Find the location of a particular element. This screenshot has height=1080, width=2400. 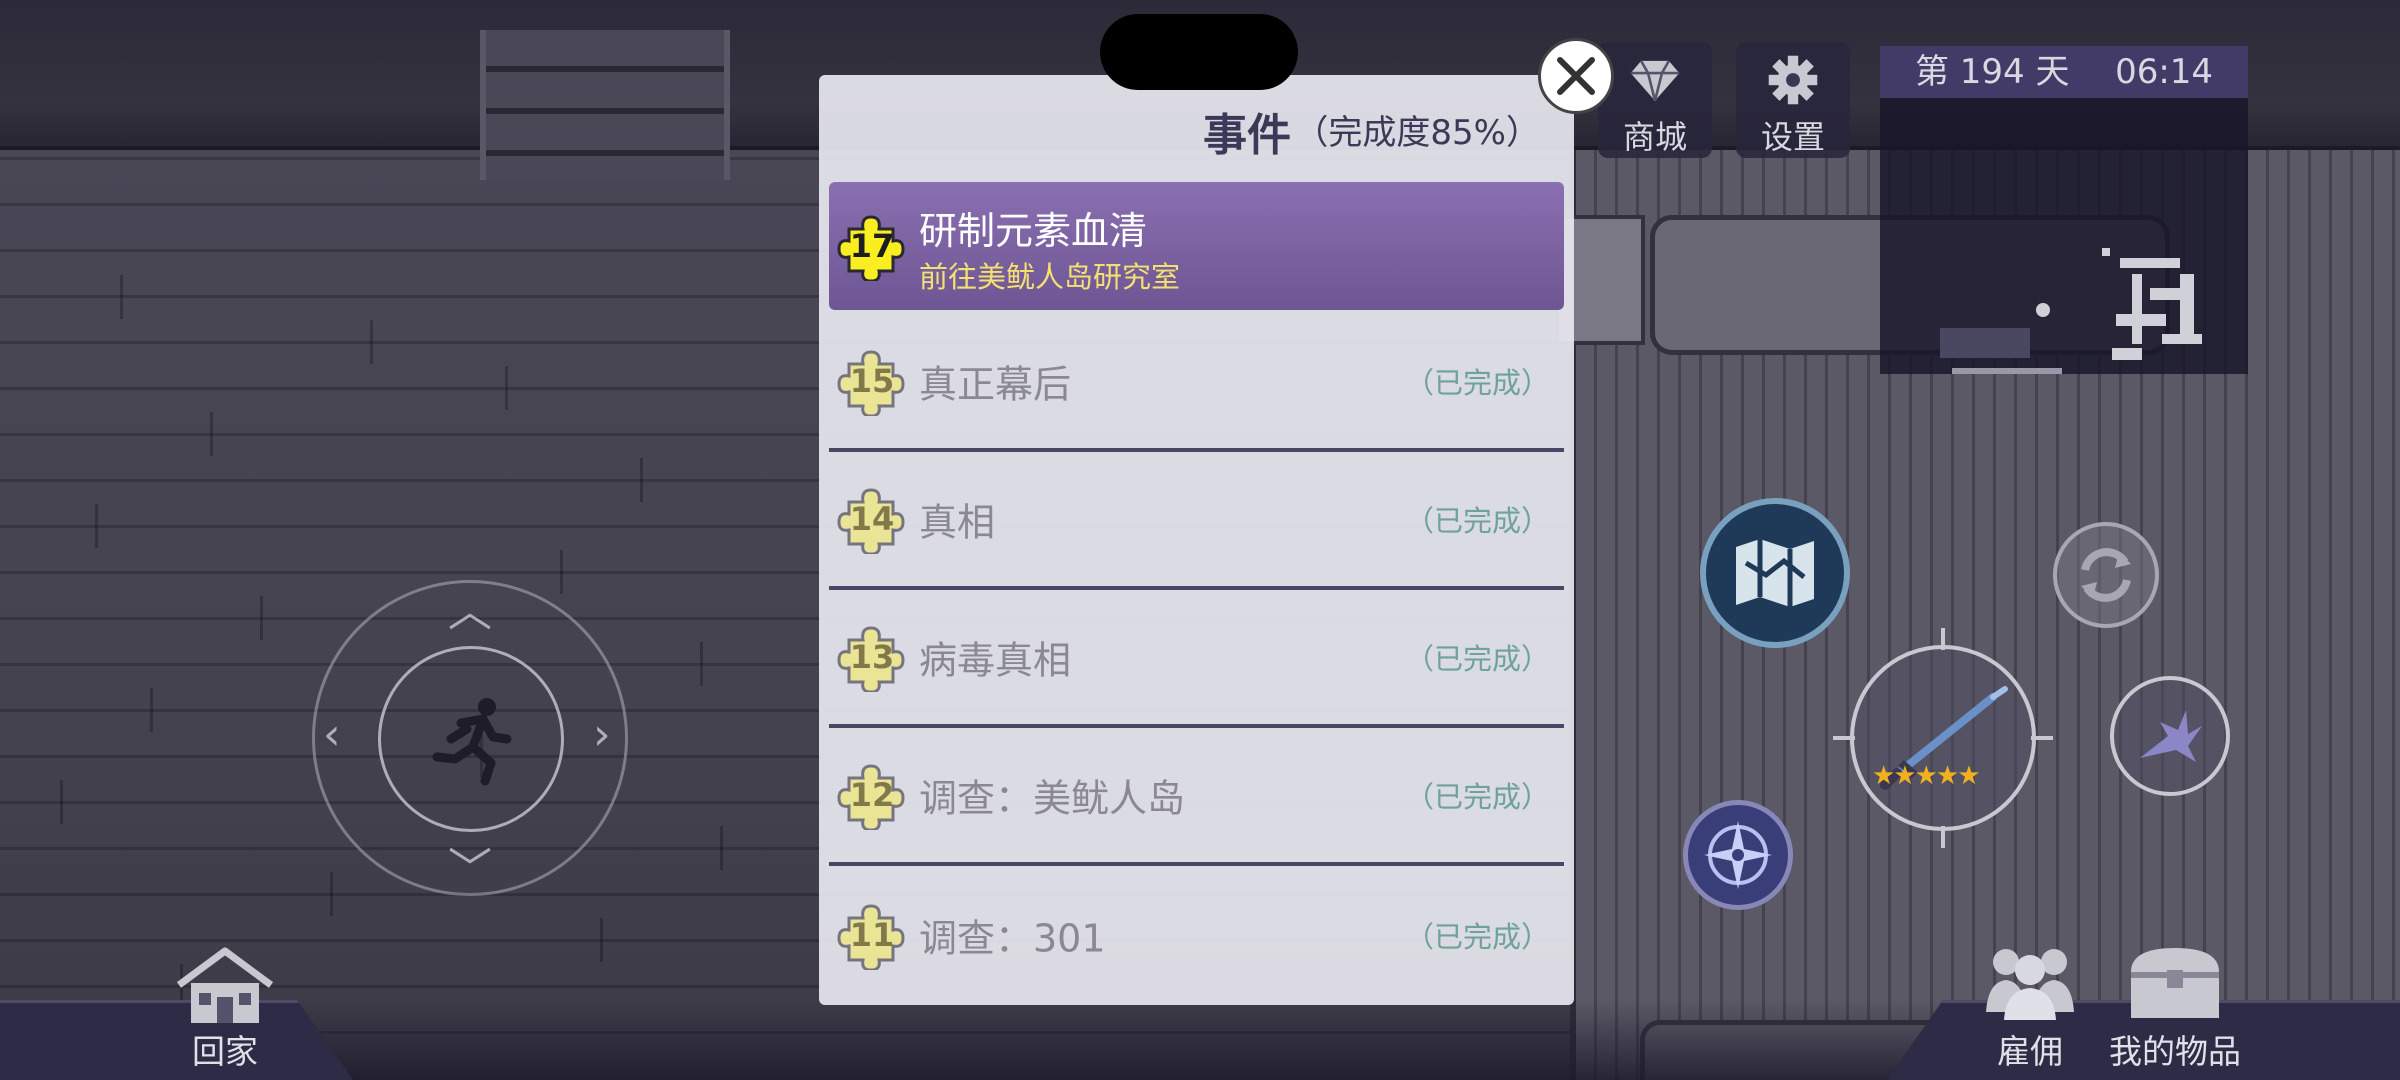

event-subtitle: 前往美鱿人岛研究室 is located at coordinates (1050, 277).